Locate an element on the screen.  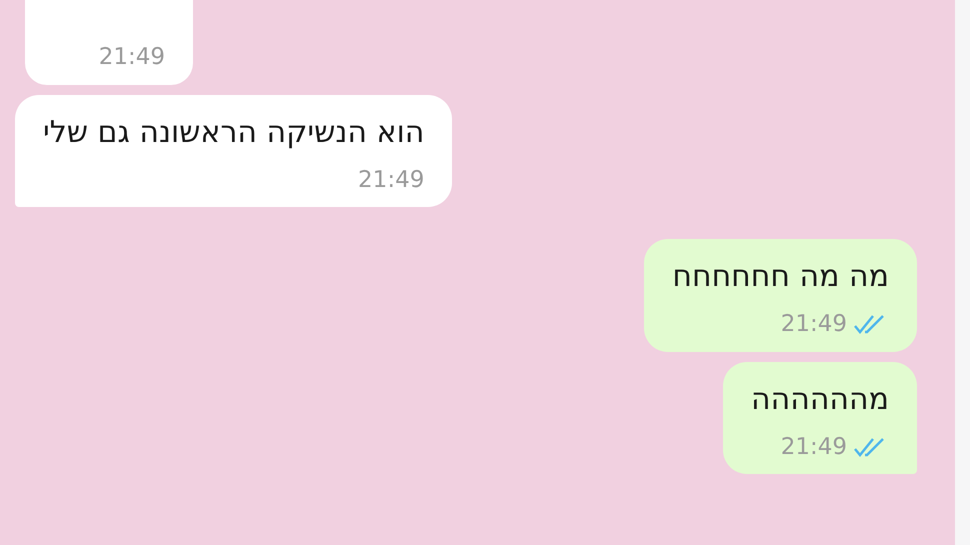
message-text: מהההההה is located at coordinates (820, 399).